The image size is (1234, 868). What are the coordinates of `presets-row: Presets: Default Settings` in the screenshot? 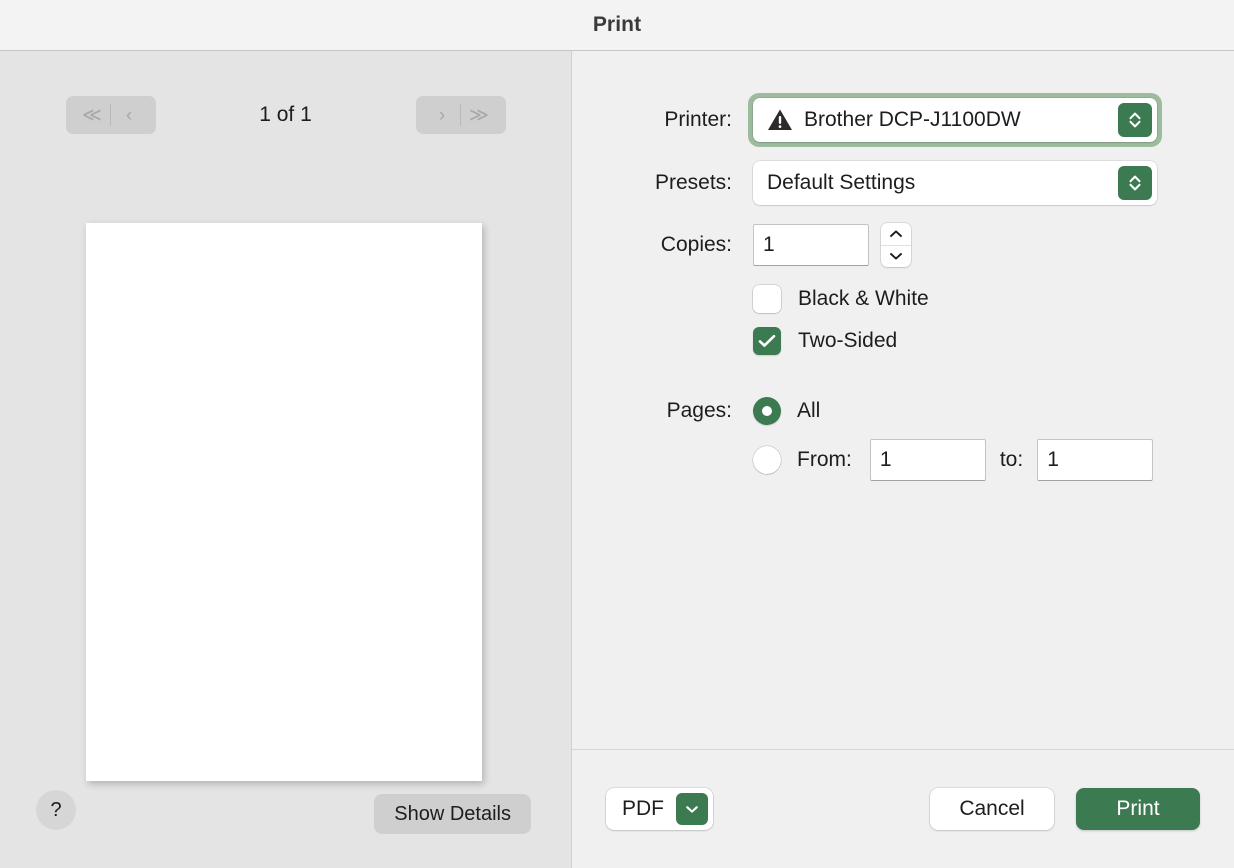 It's located at (903, 183).